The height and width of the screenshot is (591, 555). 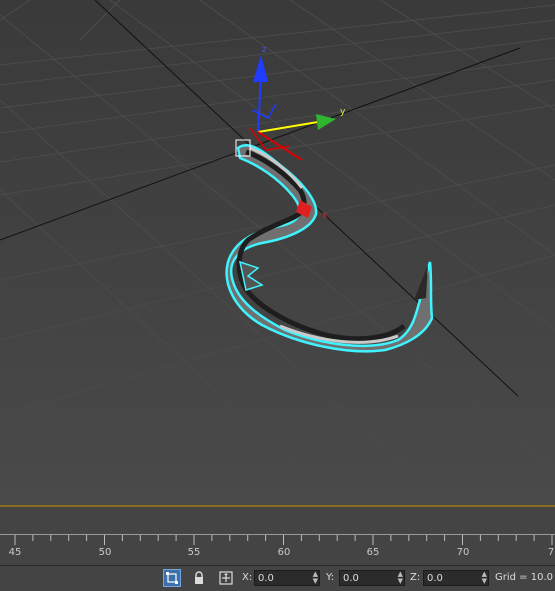 I want to click on gizmo-yz-plane, so click(x=264, y=111).